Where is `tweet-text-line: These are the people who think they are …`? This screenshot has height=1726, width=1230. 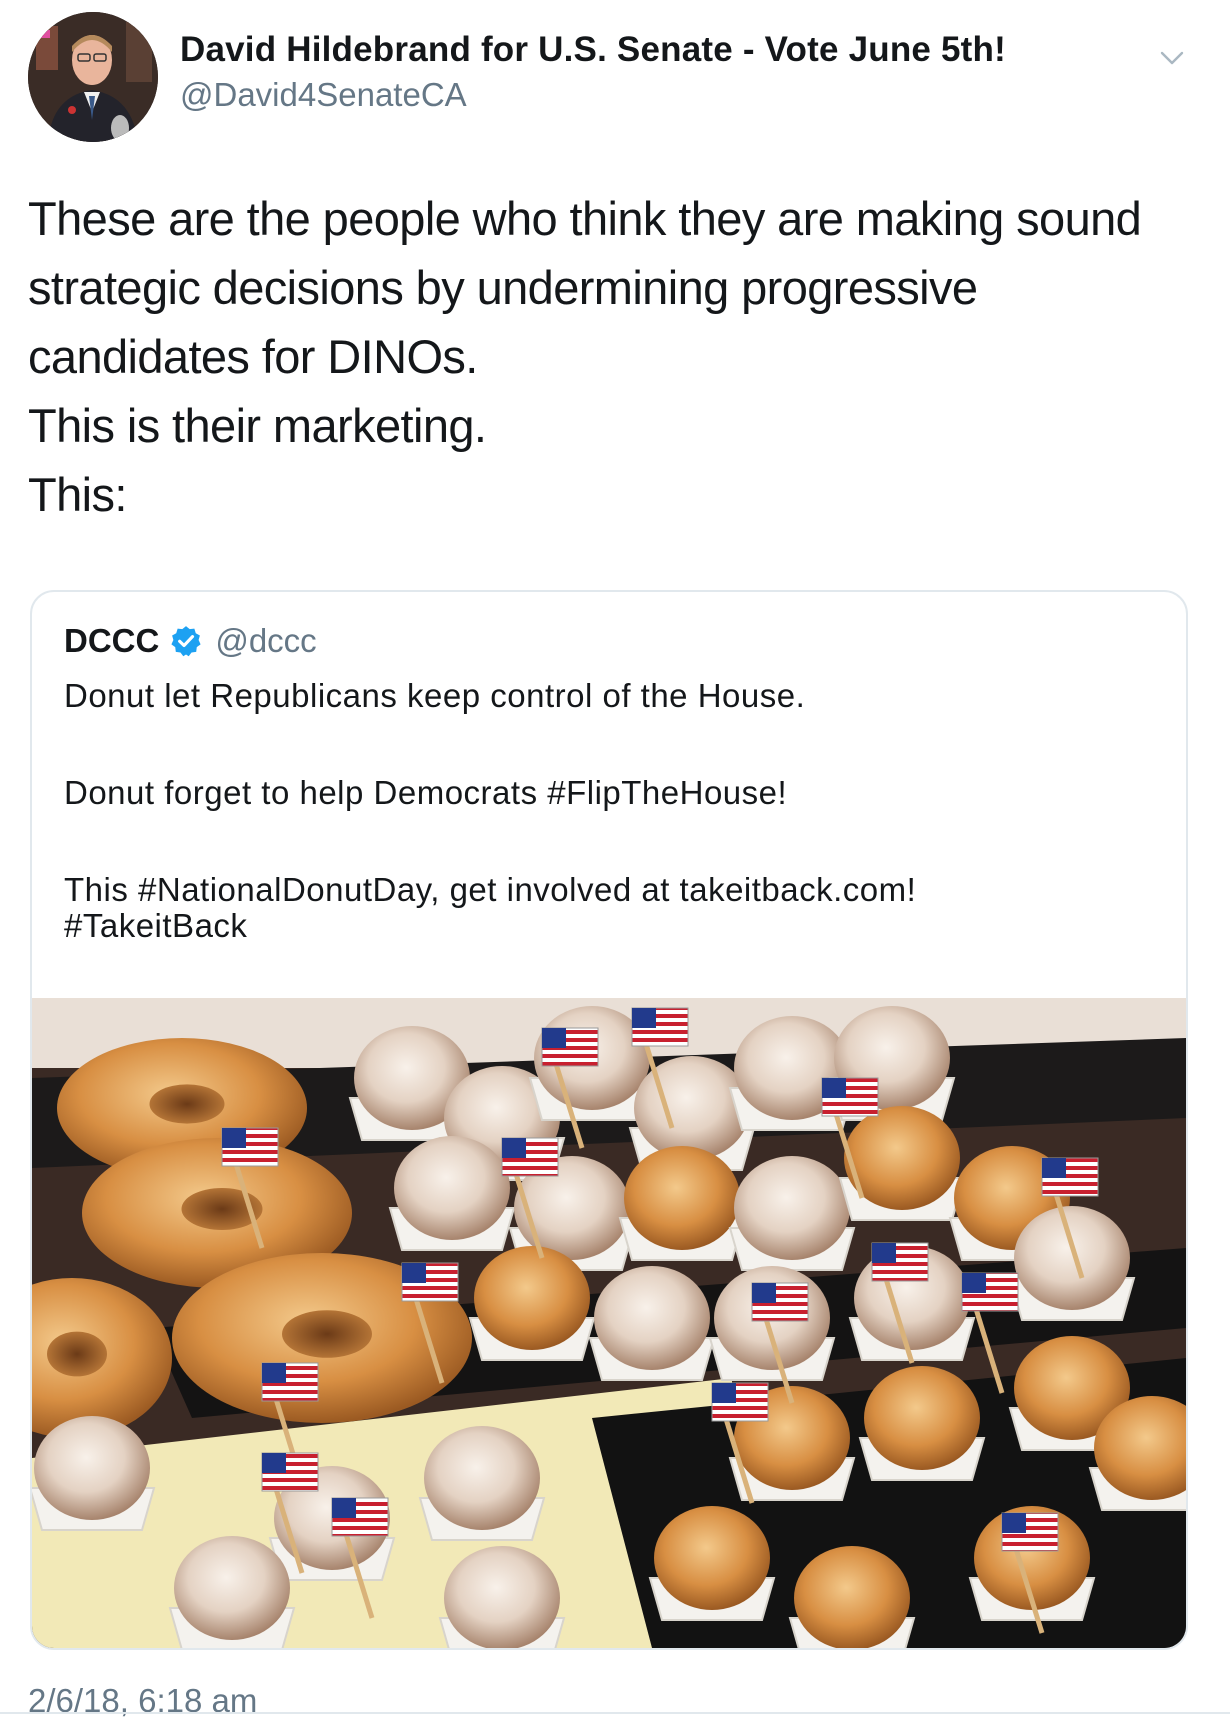
tweet-text-line: These are the people who think they are … is located at coordinates (585, 218).